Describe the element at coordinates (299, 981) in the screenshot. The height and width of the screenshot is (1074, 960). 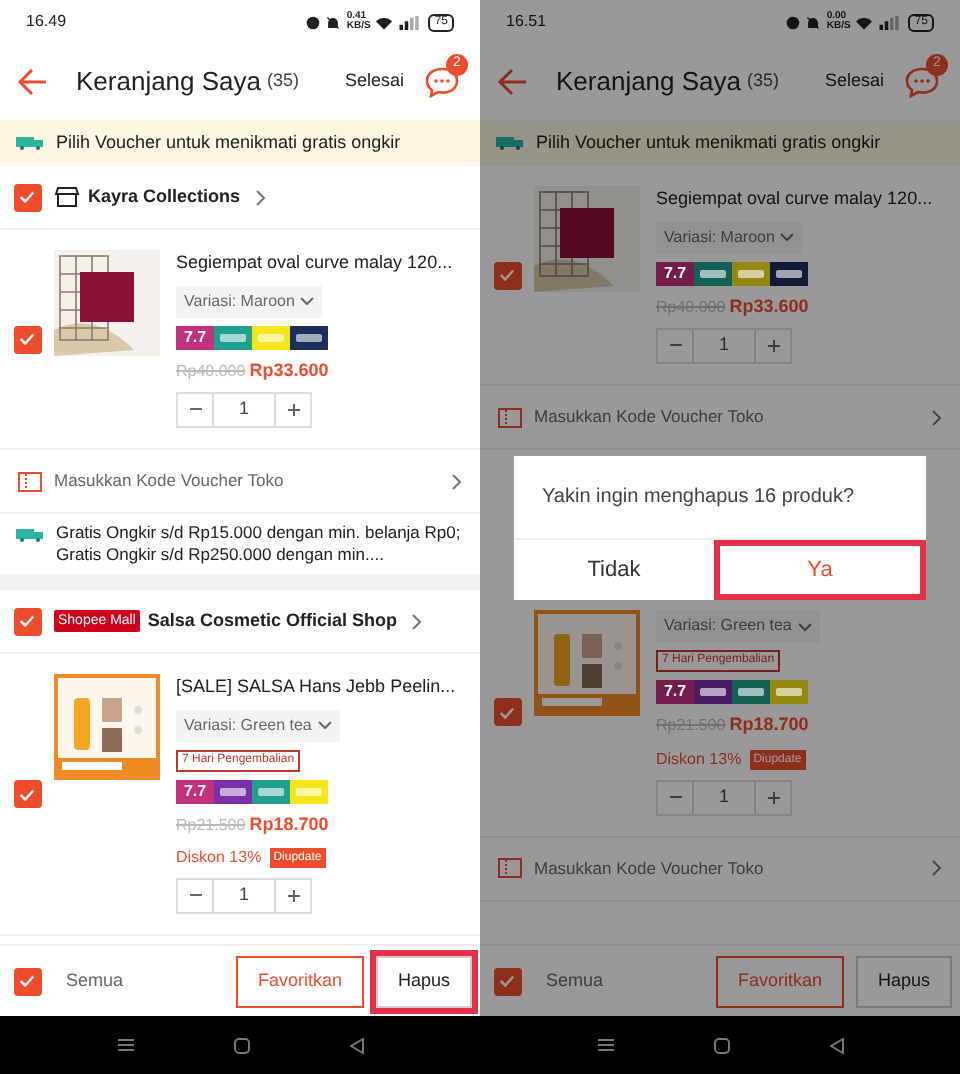
I see `favorite-button: Favoritkan` at that location.